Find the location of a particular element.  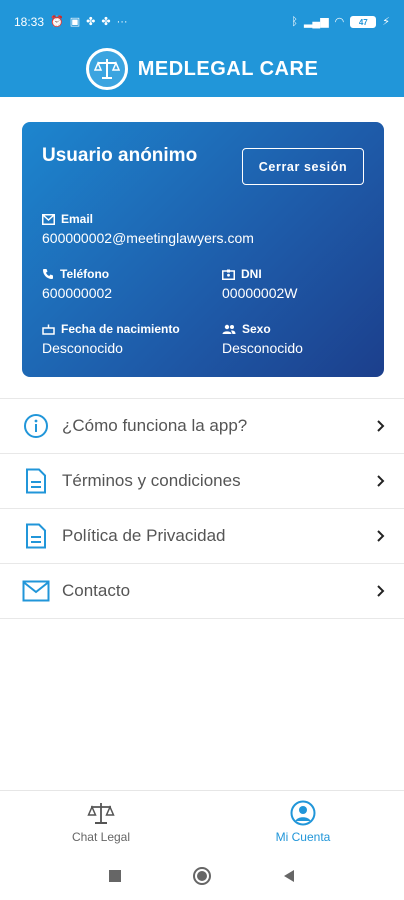

cake-icon is located at coordinates (48, 329).